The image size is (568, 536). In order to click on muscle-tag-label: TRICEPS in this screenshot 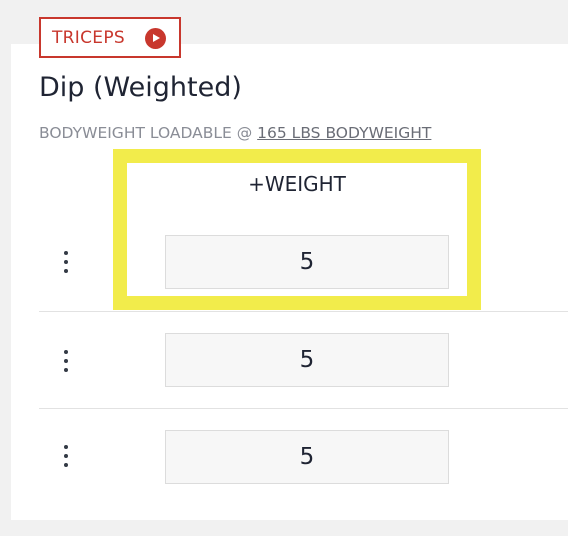, I will do `click(88, 37)`.